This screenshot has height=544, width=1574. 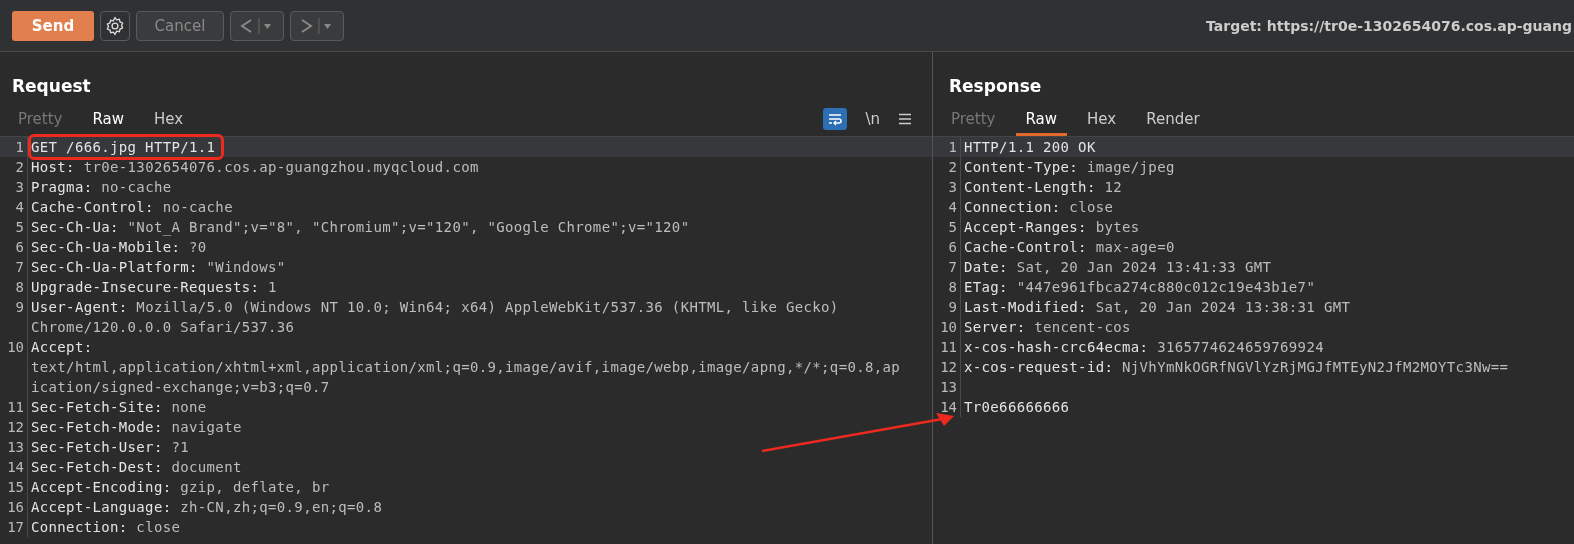 What do you see at coordinates (1140, 287) in the screenshot?
I see `code-line: ETag: "447e961fbca274c880c012c19e43b1e7"` at bounding box center [1140, 287].